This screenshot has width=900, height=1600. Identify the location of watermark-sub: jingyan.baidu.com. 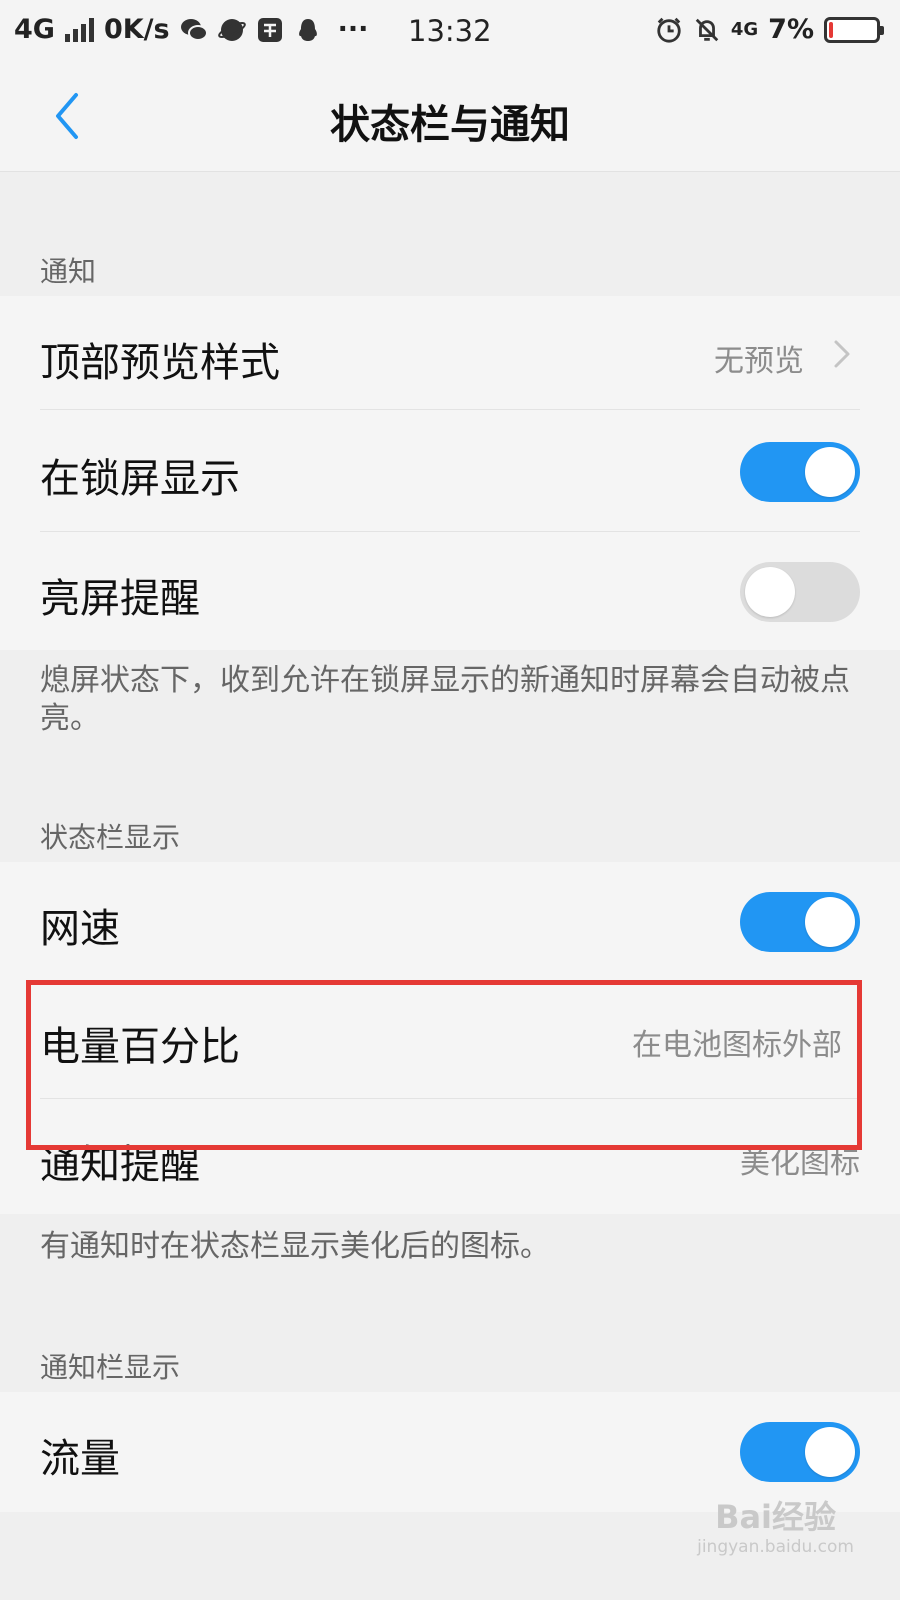
(775, 1547).